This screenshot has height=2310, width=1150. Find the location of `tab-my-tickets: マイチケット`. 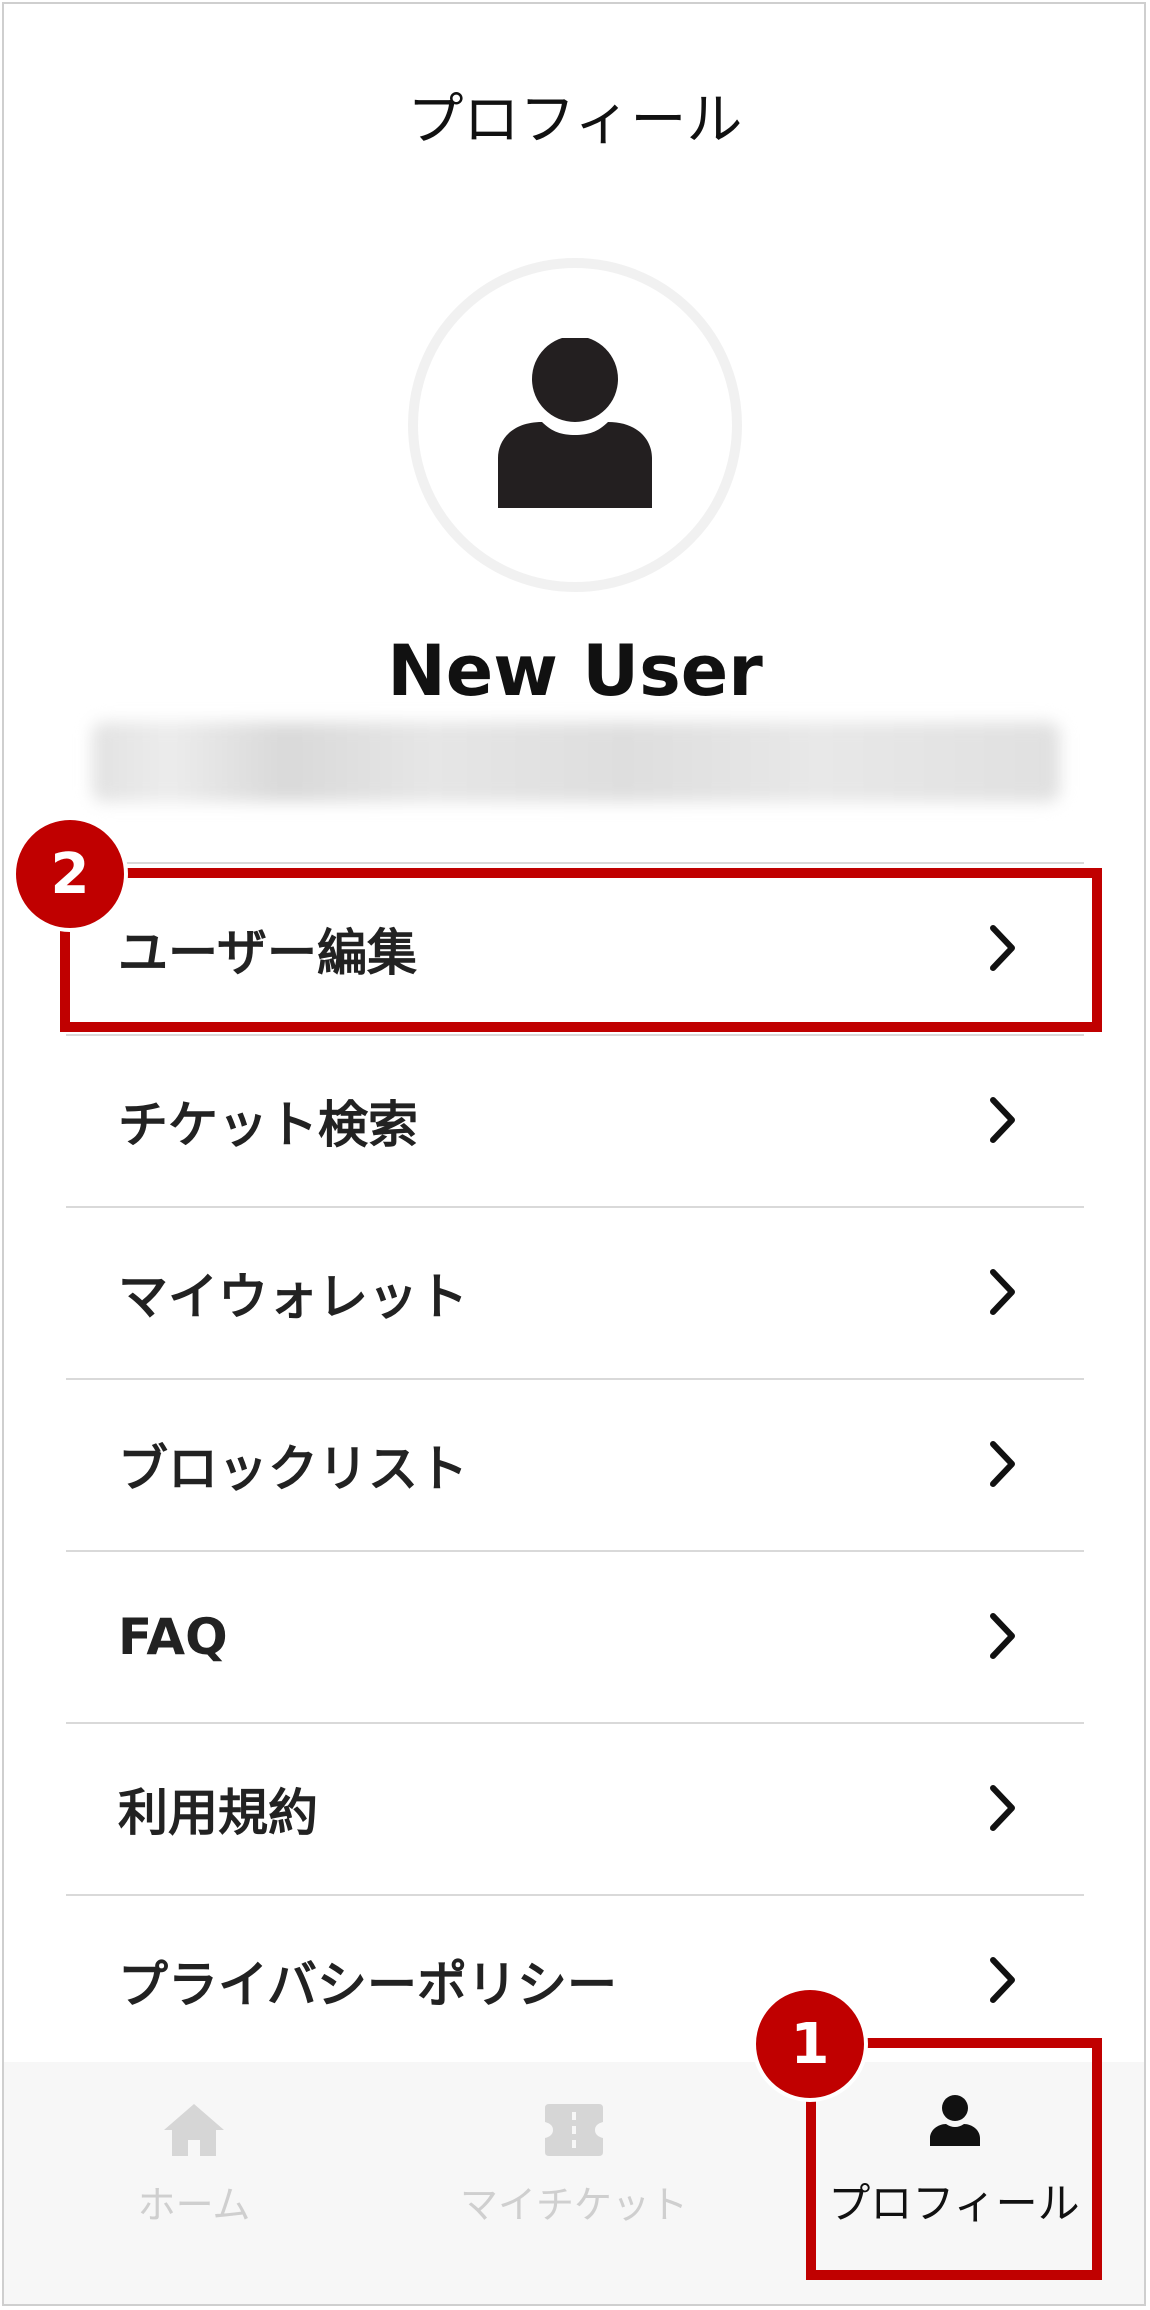

tab-my-tickets: マイチケット is located at coordinates (574, 2183).